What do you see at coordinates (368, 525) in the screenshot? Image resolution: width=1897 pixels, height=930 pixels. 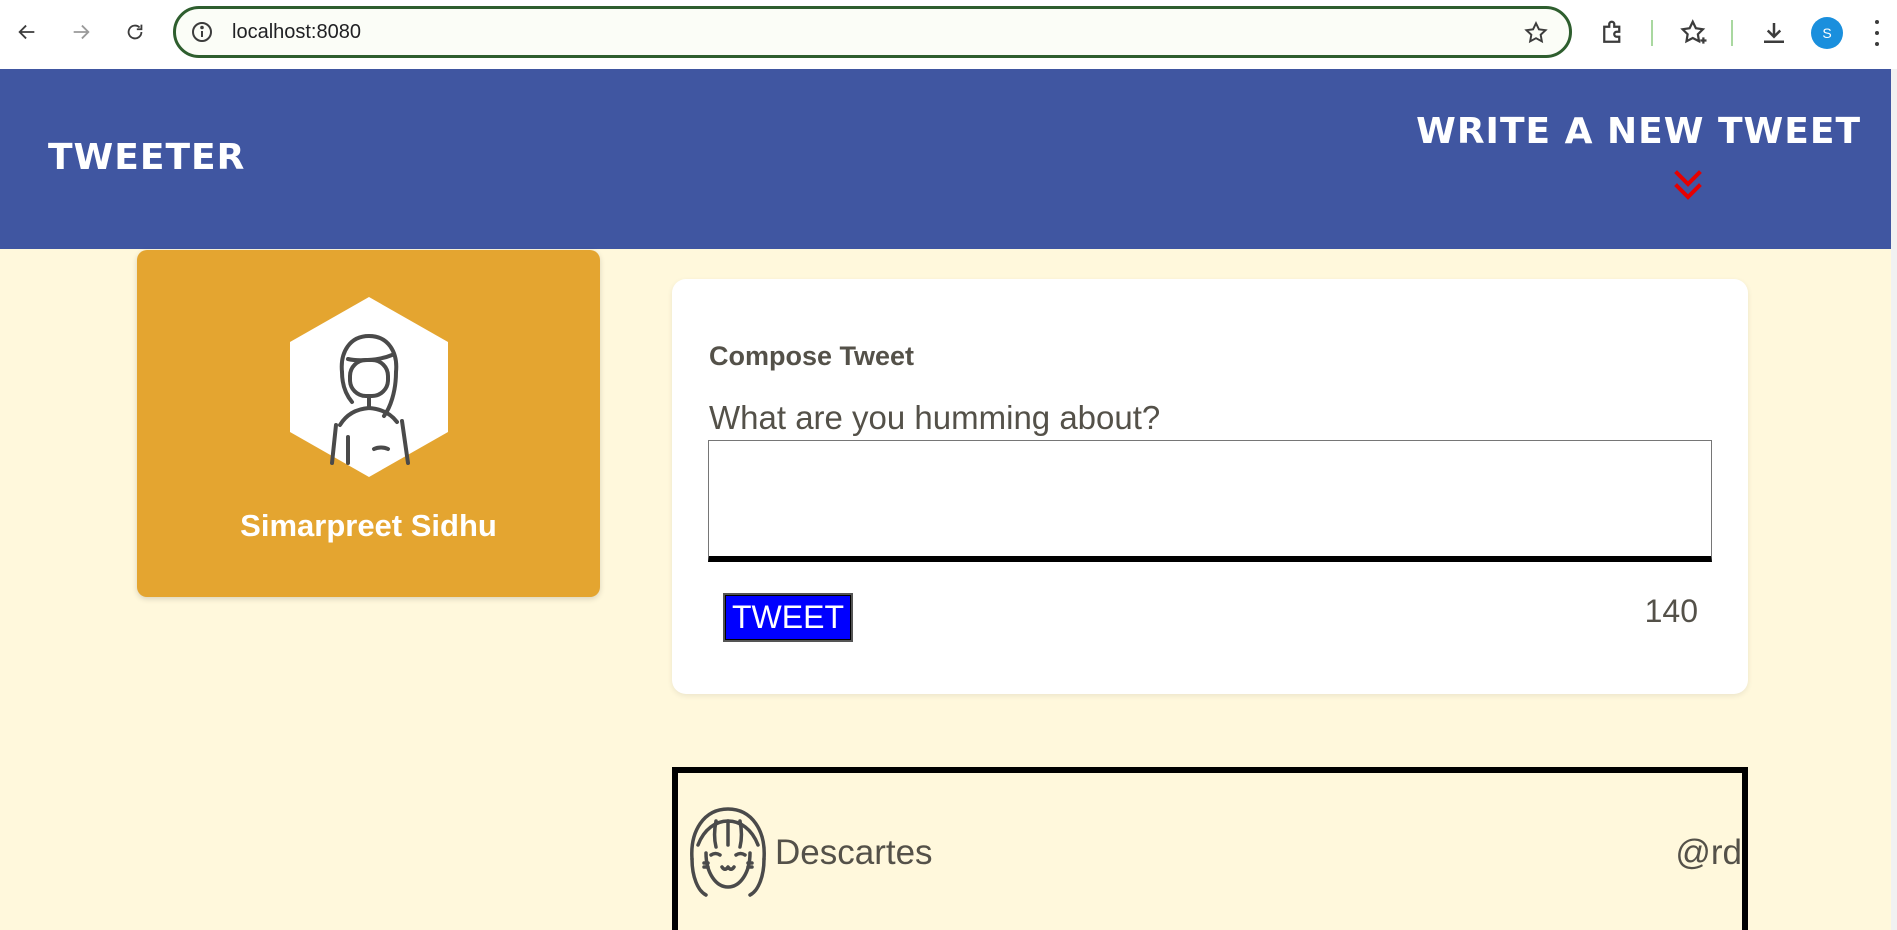 I see `profile-name: Simarpreet Sidhu` at bounding box center [368, 525].